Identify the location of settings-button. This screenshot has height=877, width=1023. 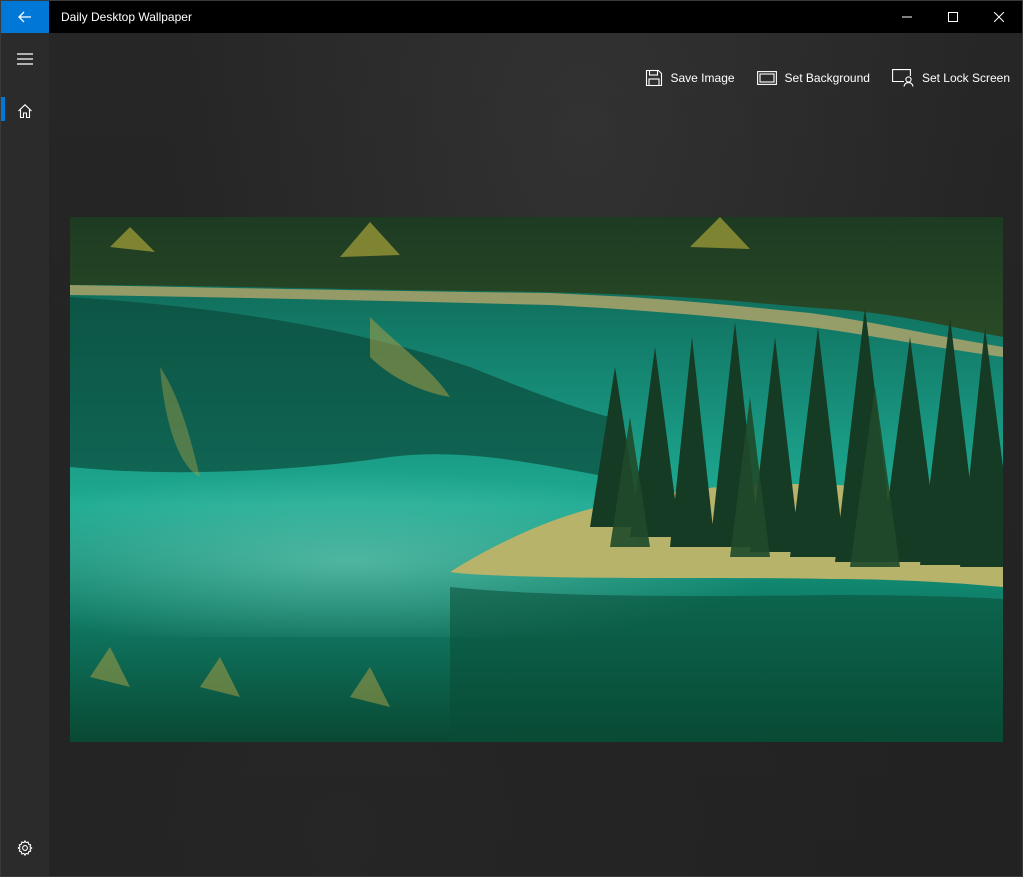
(25, 848).